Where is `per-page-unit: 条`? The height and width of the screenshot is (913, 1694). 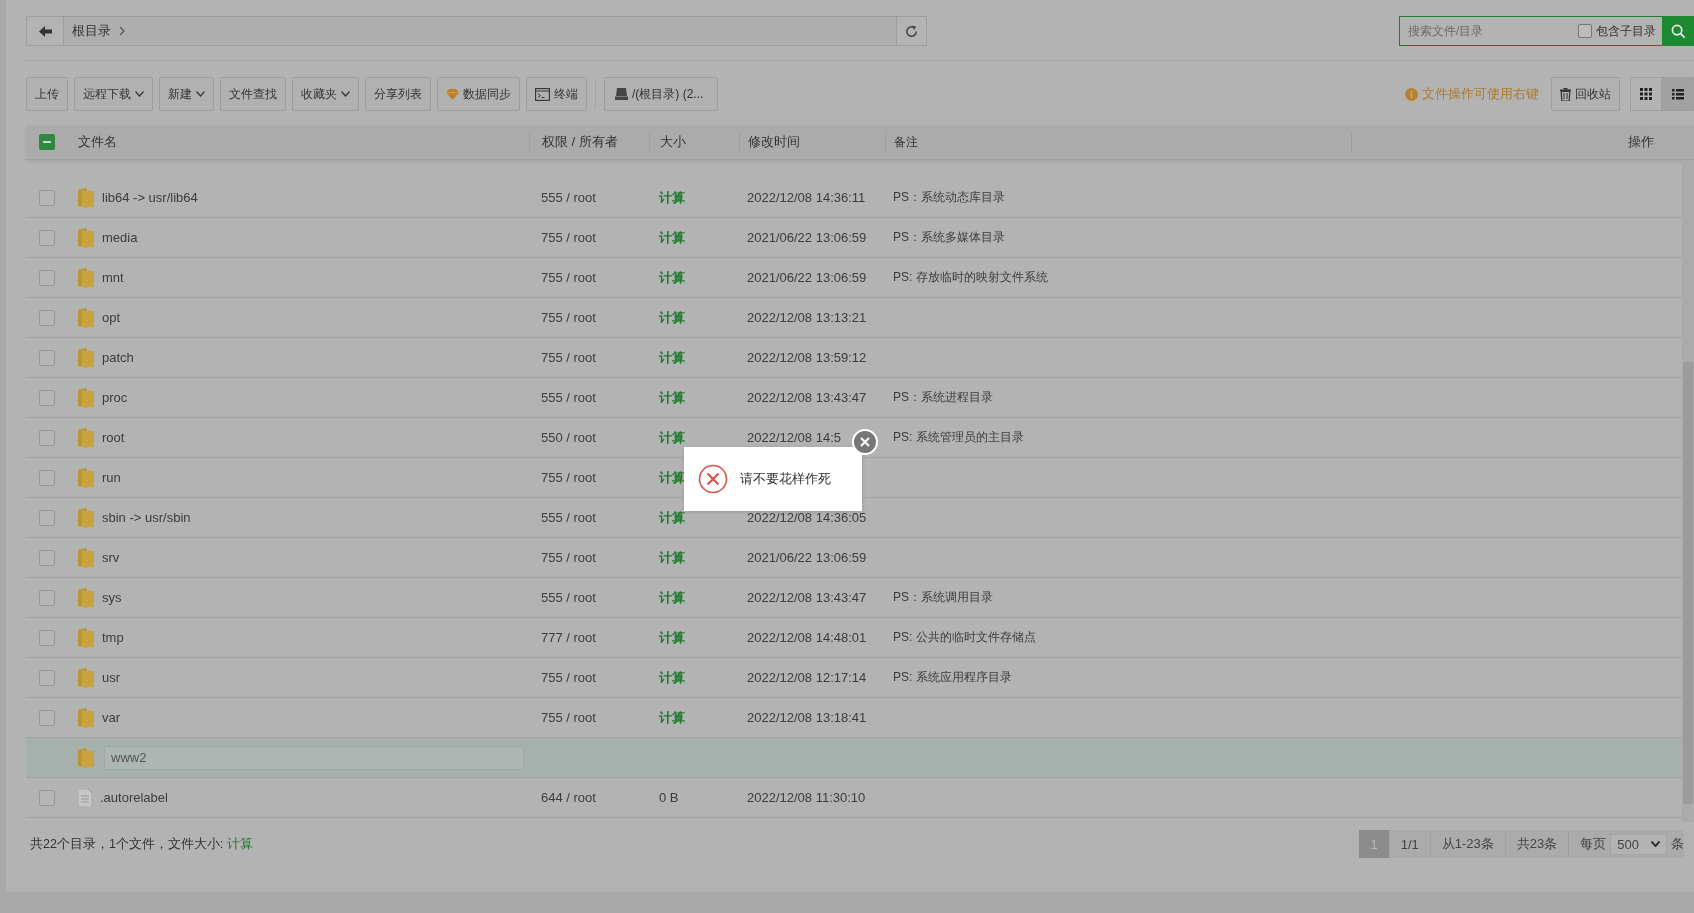
per-page-unit: 条 is located at coordinates (1677, 844).